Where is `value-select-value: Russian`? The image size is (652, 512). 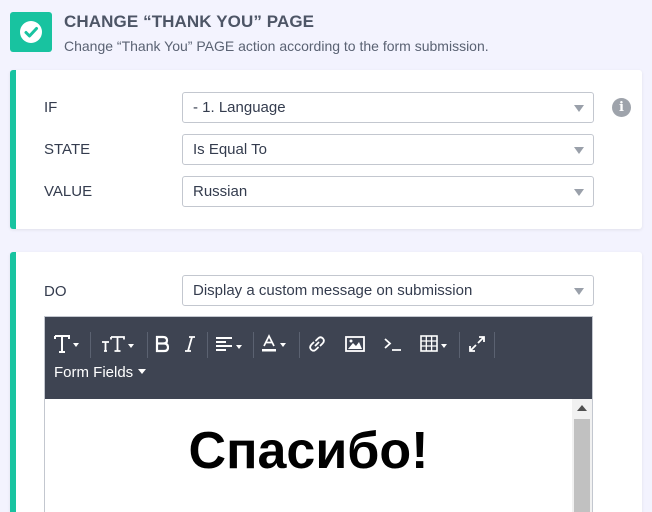 value-select-value: Russian is located at coordinates (220, 191).